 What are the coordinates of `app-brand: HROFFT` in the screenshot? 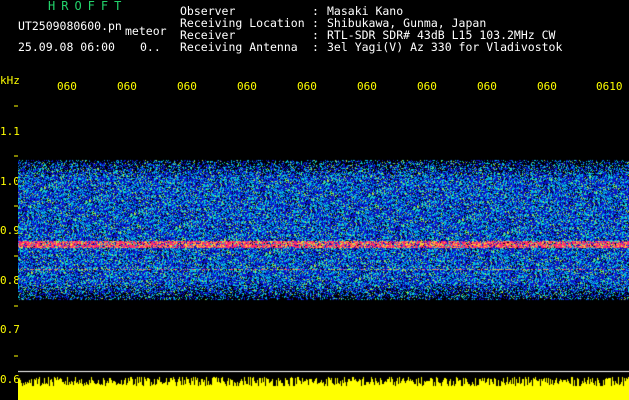 It's located at (88, 6).